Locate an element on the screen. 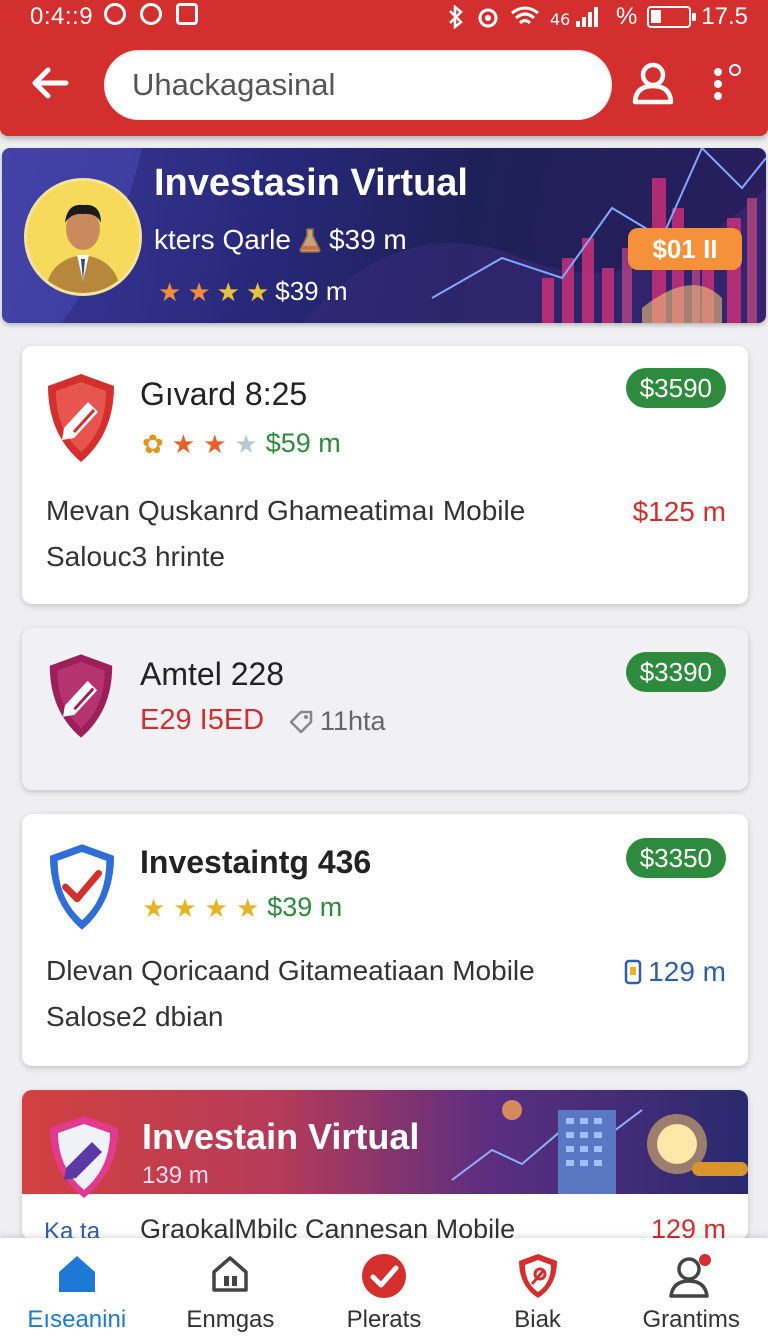 The height and width of the screenshot is (1344, 768). nav-label: Enmgas is located at coordinates (230, 1319).